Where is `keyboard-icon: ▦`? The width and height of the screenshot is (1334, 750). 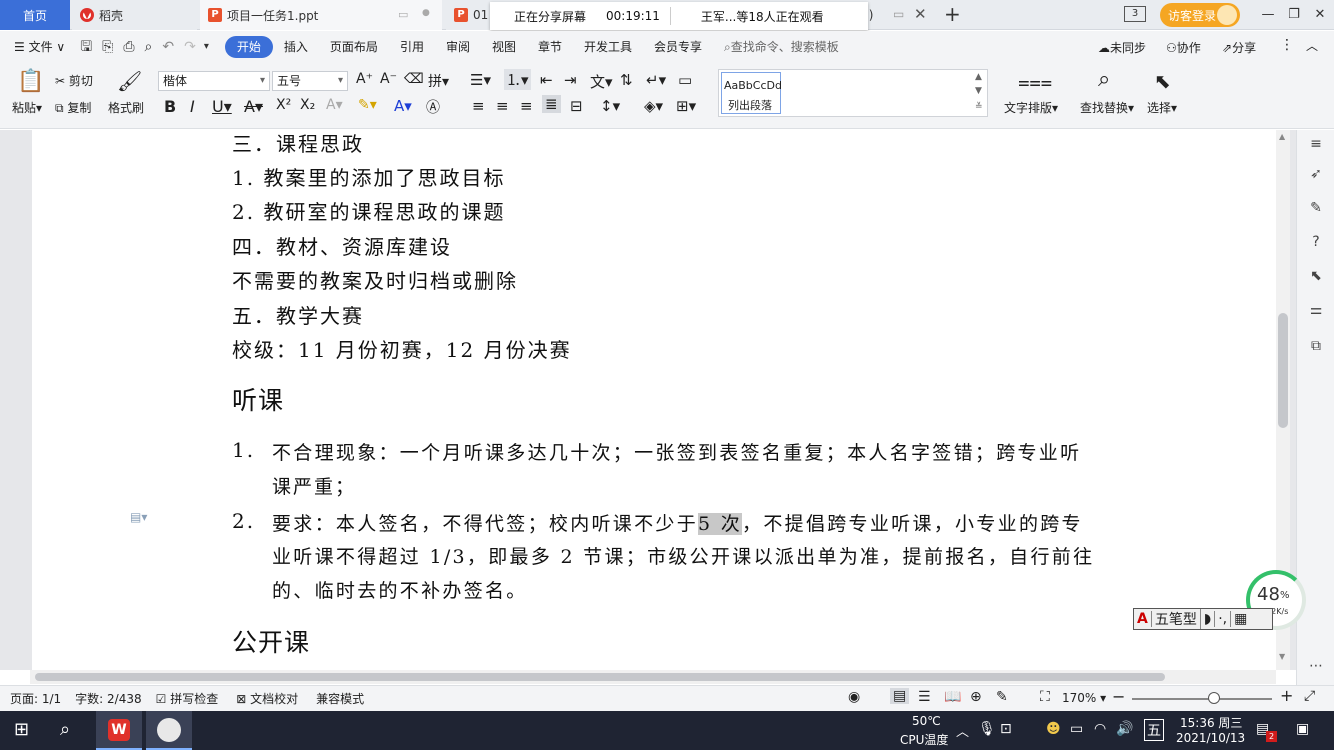 keyboard-icon: ▦ is located at coordinates (1240, 619).